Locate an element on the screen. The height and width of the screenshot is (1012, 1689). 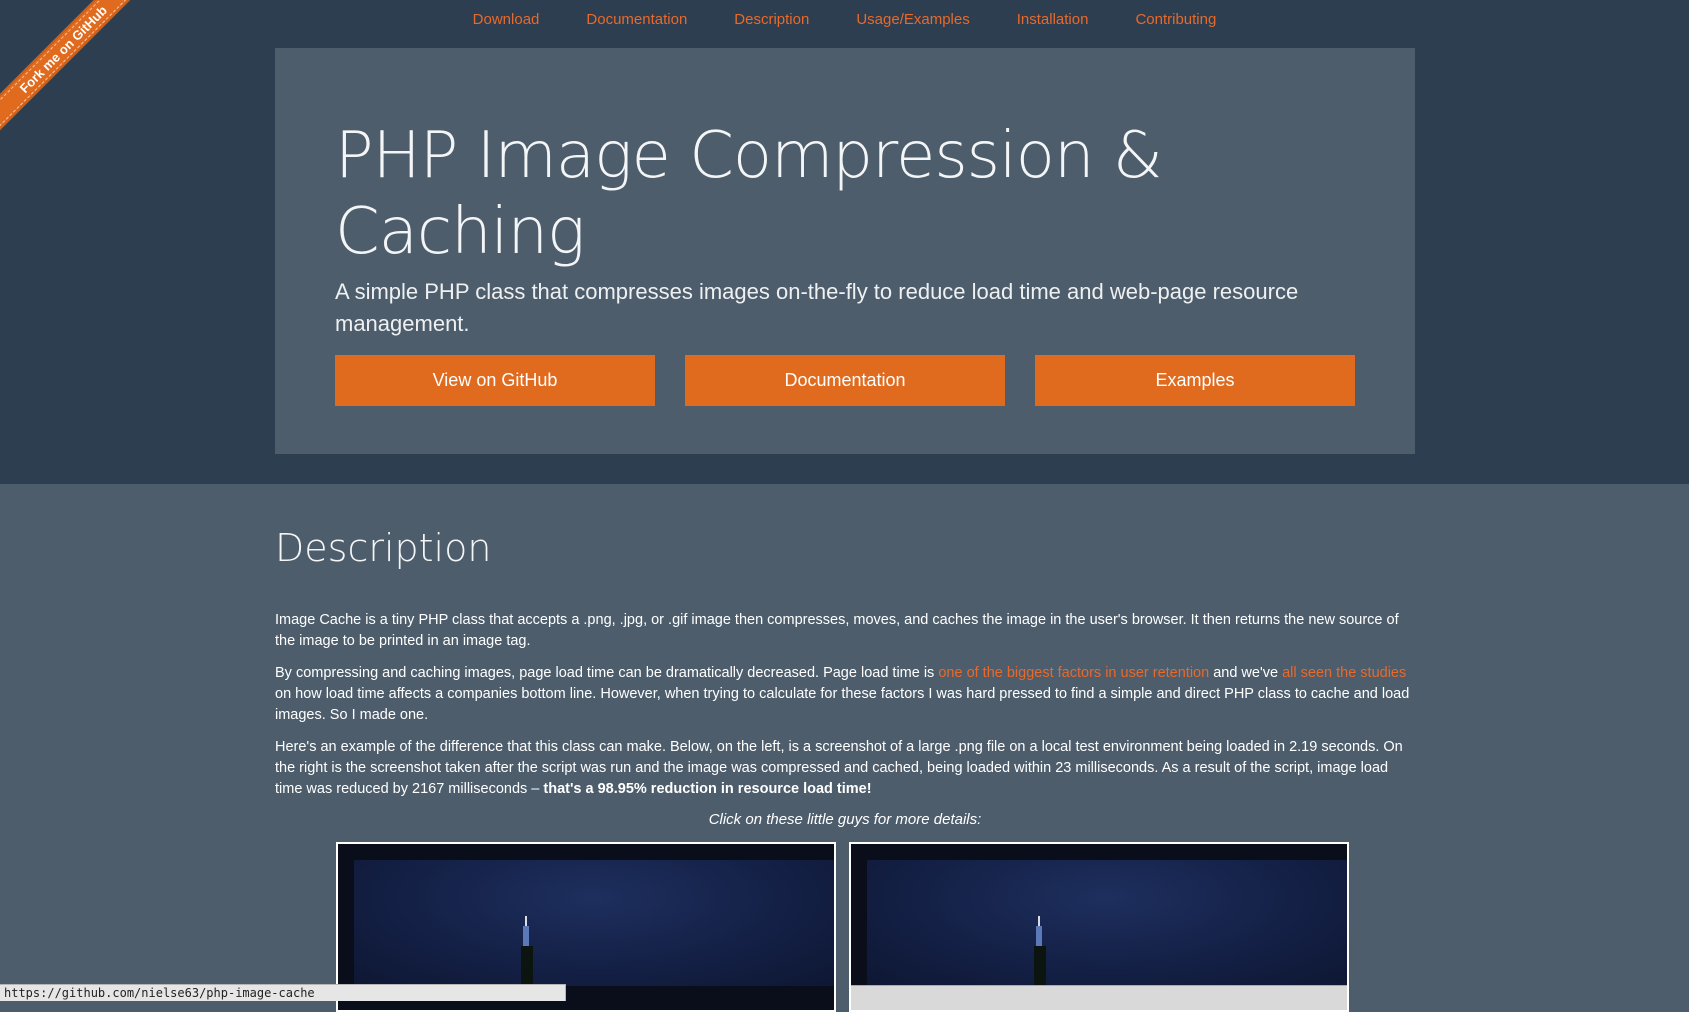
view-on-github-button: View on GitHub is located at coordinates (495, 380).